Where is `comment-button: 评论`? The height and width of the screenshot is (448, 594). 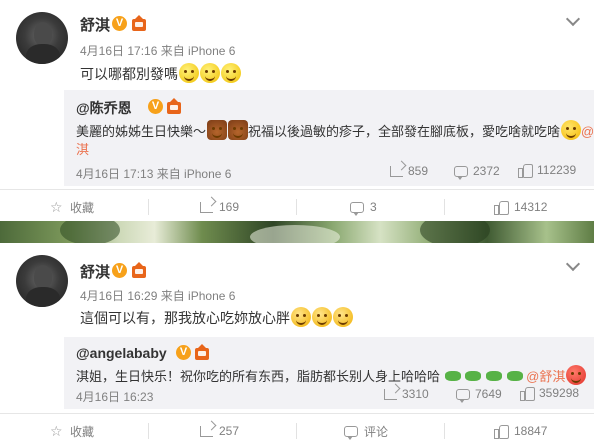 comment-button: 评论 is located at coordinates (366, 431).